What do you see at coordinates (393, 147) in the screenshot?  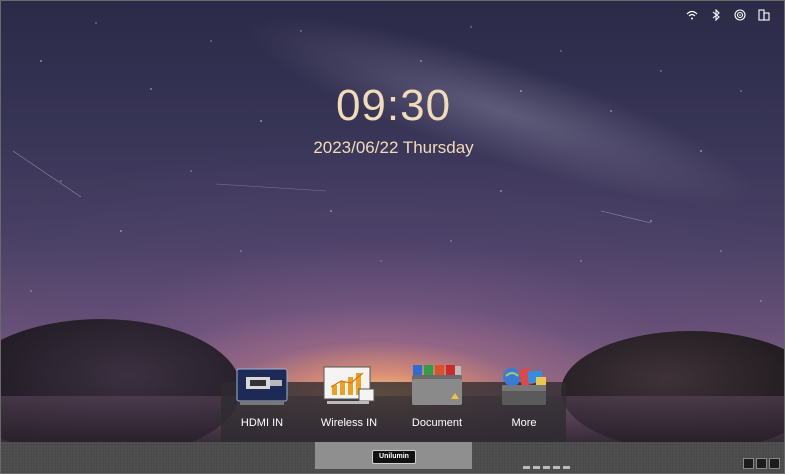 I see `clock-date: 2023/06/22 Thursday` at bounding box center [393, 147].